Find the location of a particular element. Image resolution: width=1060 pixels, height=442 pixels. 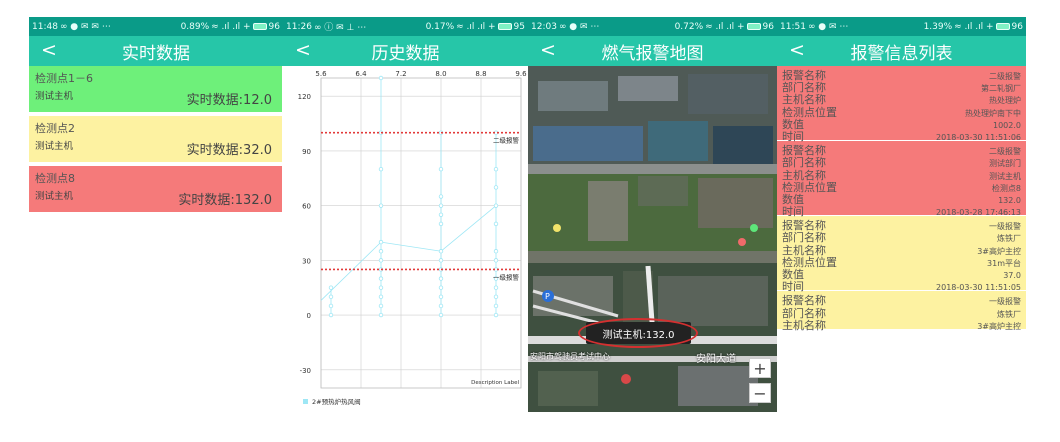

page-title: 历史数据 is located at coordinates (405, 53).